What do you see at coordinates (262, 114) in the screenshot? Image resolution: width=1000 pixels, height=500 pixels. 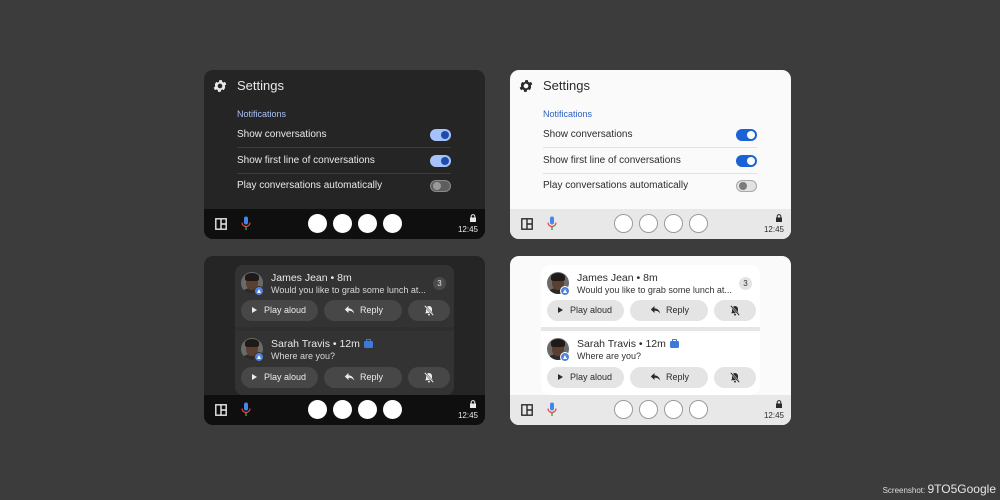 I see `notifications-section-label: Notifications` at bounding box center [262, 114].